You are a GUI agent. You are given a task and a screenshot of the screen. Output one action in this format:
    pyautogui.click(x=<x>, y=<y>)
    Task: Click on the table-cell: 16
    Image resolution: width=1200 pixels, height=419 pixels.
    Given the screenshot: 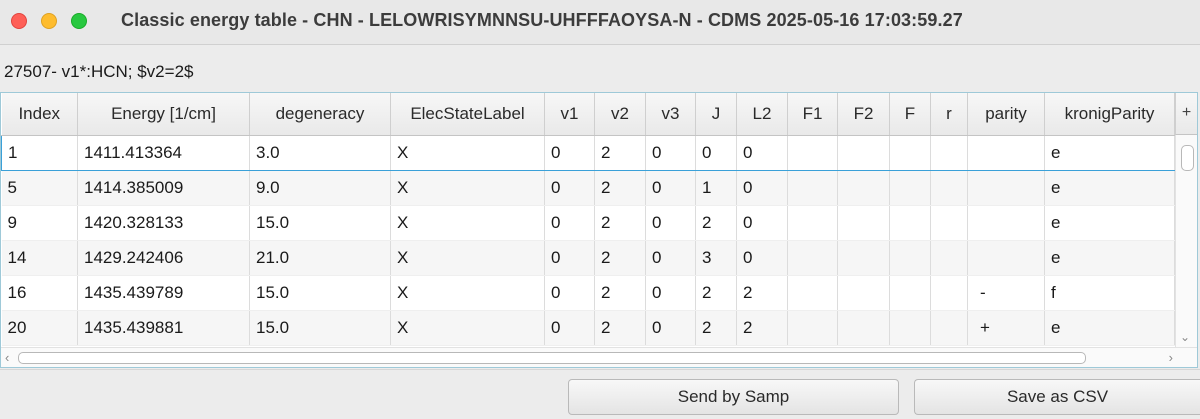 What is the action you would take?
    pyautogui.click(x=39, y=293)
    